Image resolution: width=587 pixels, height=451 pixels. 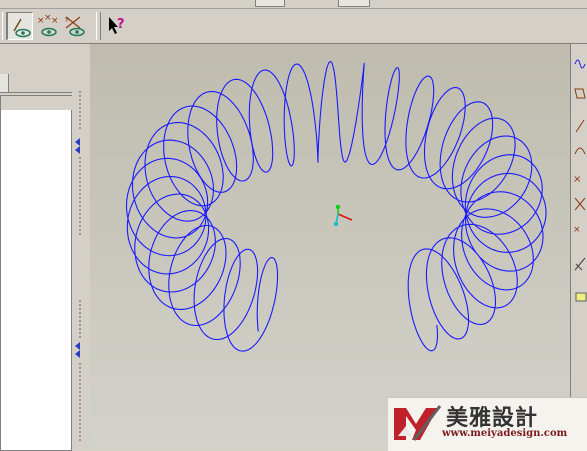 I want to click on curve-visibility-button, so click(x=20, y=26).